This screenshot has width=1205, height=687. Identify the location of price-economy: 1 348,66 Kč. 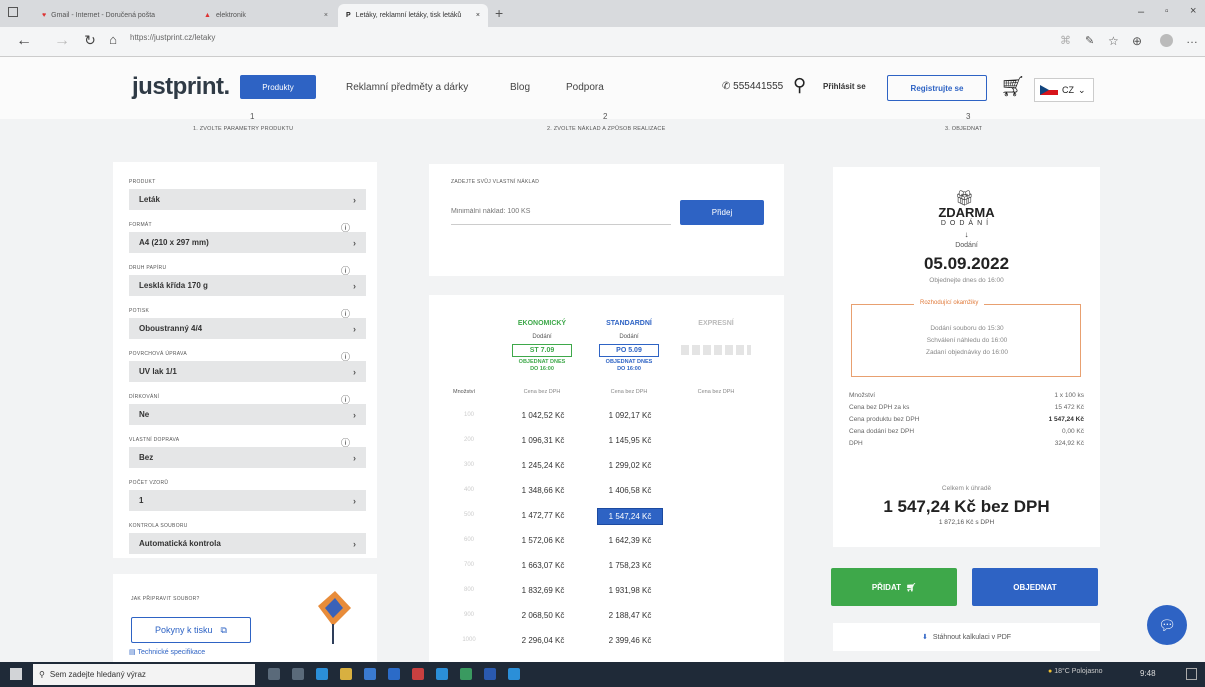
(543, 490).